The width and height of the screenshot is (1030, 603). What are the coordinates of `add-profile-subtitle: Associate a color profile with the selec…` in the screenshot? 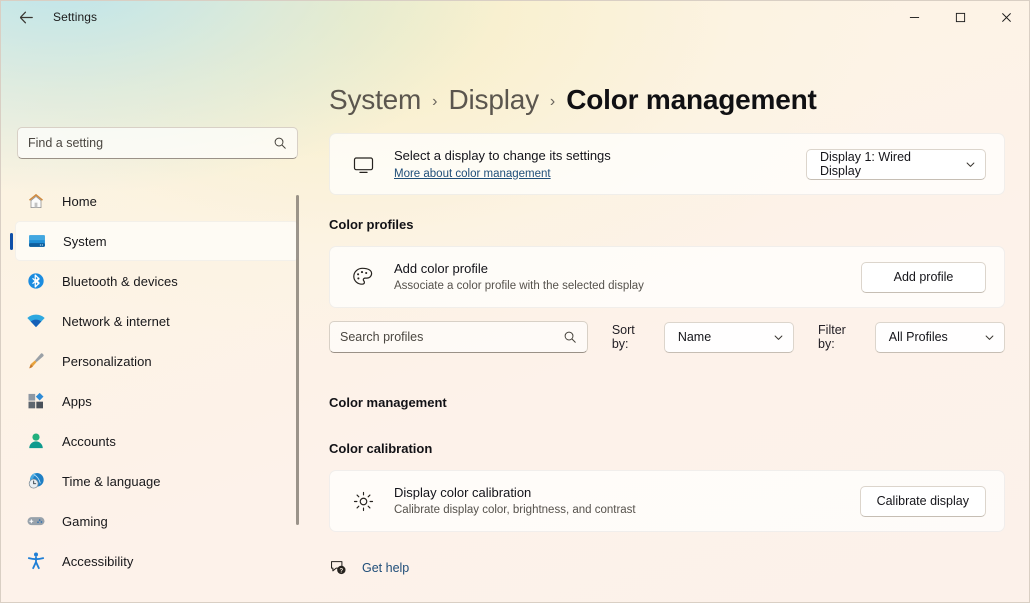 It's located at (519, 286).